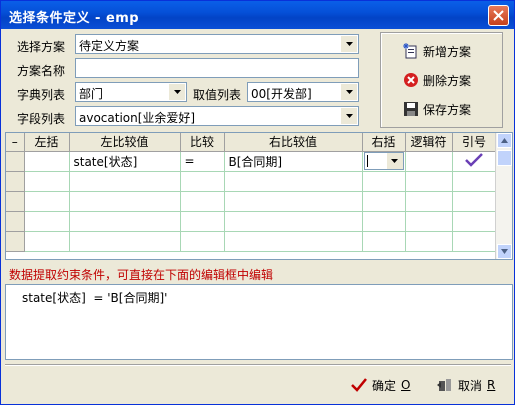  What do you see at coordinates (447, 109) in the screenshot?
I see `save-scheme-label: 保存方案` at bounding box center [447, 109].